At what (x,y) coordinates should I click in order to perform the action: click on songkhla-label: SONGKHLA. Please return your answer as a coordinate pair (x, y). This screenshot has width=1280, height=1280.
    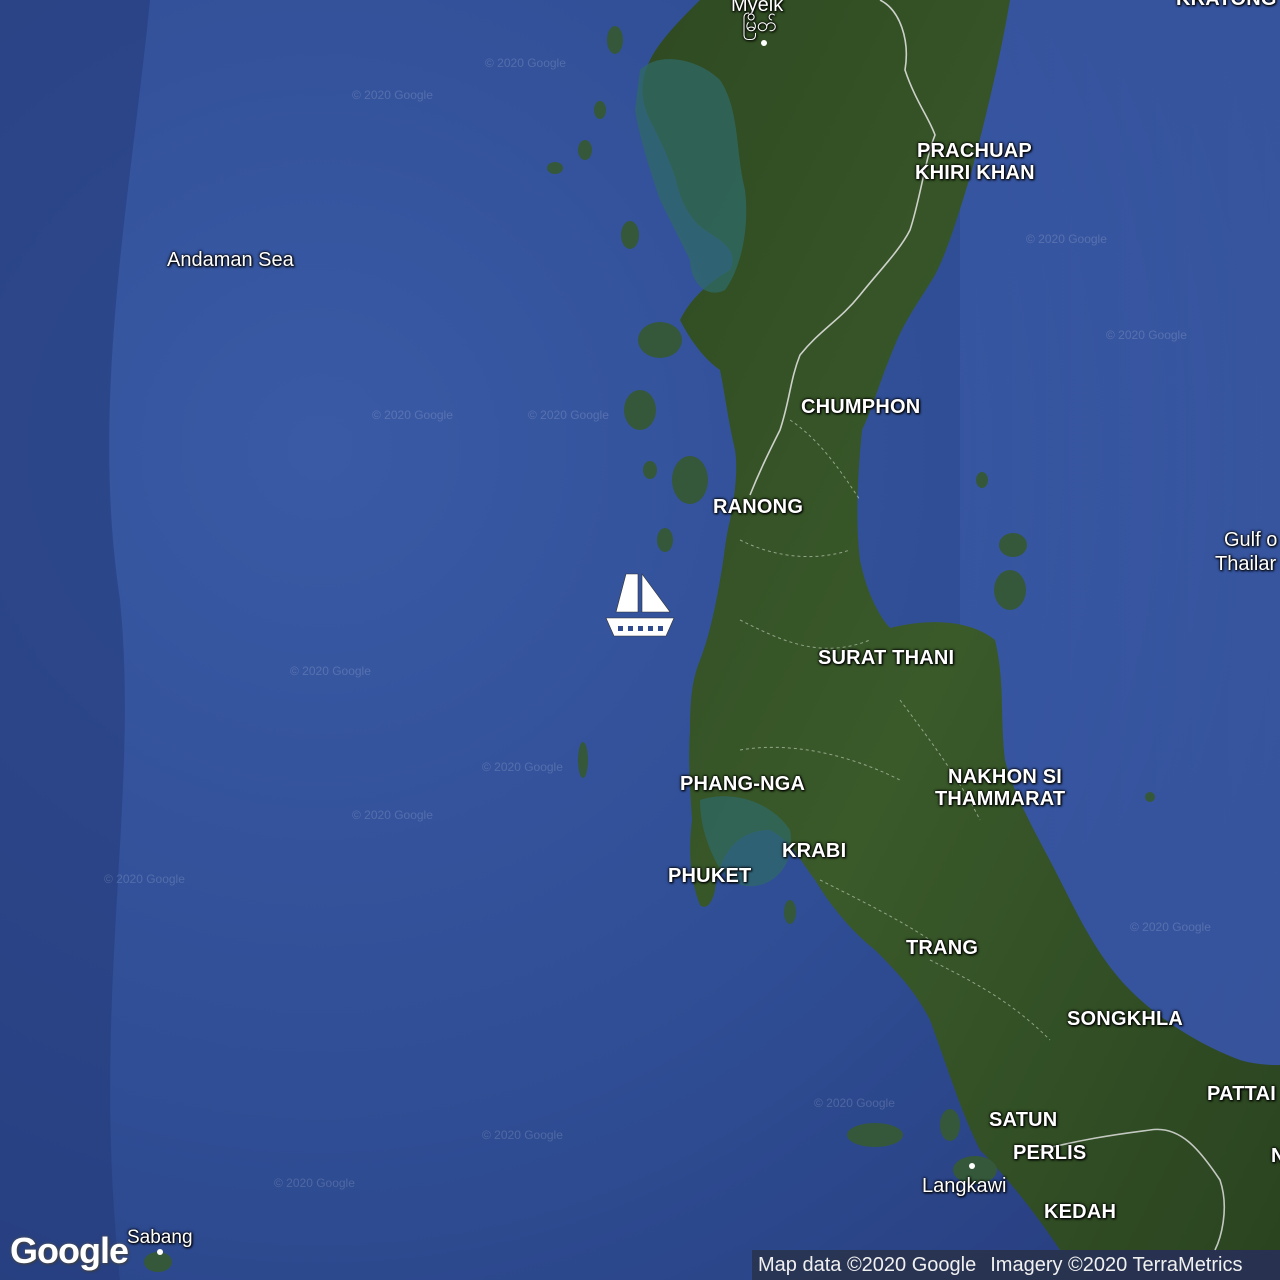
    Looking at the image, I should click on (1125, 1019).